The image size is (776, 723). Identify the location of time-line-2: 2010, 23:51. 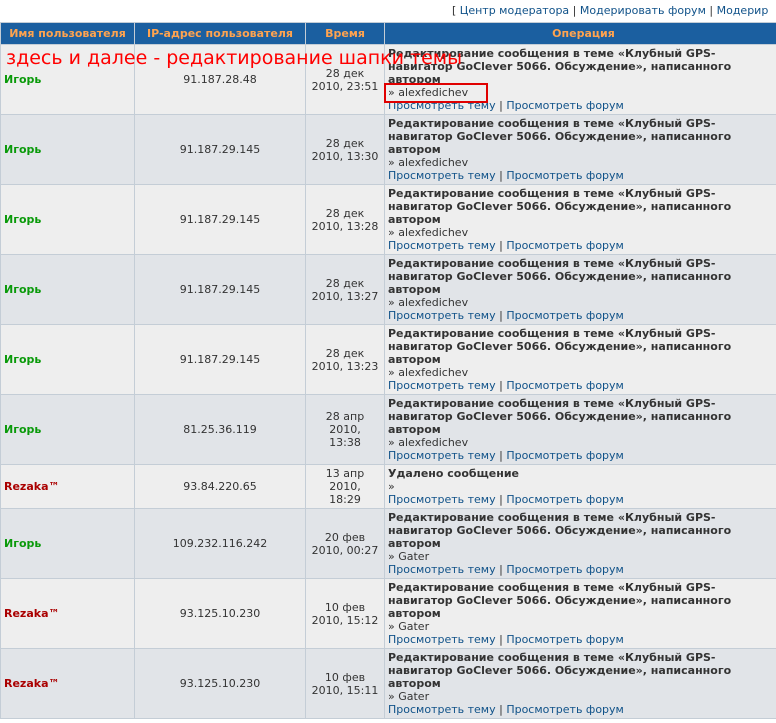
(345, 86).